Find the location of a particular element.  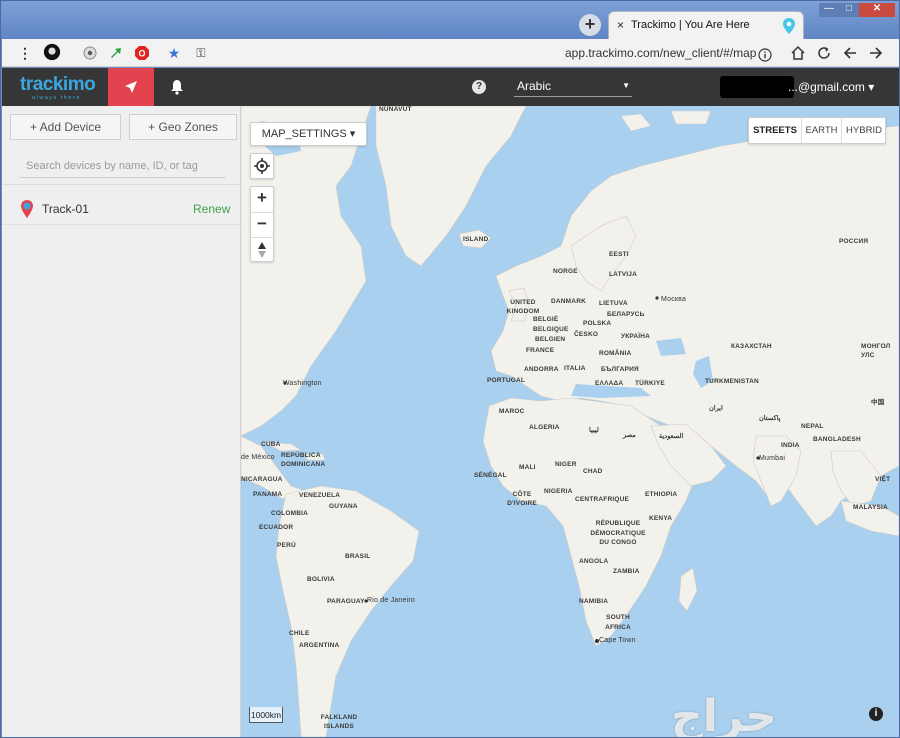

map-label-senegal: SÉNÉGAL is located at coordinates (490, 475).